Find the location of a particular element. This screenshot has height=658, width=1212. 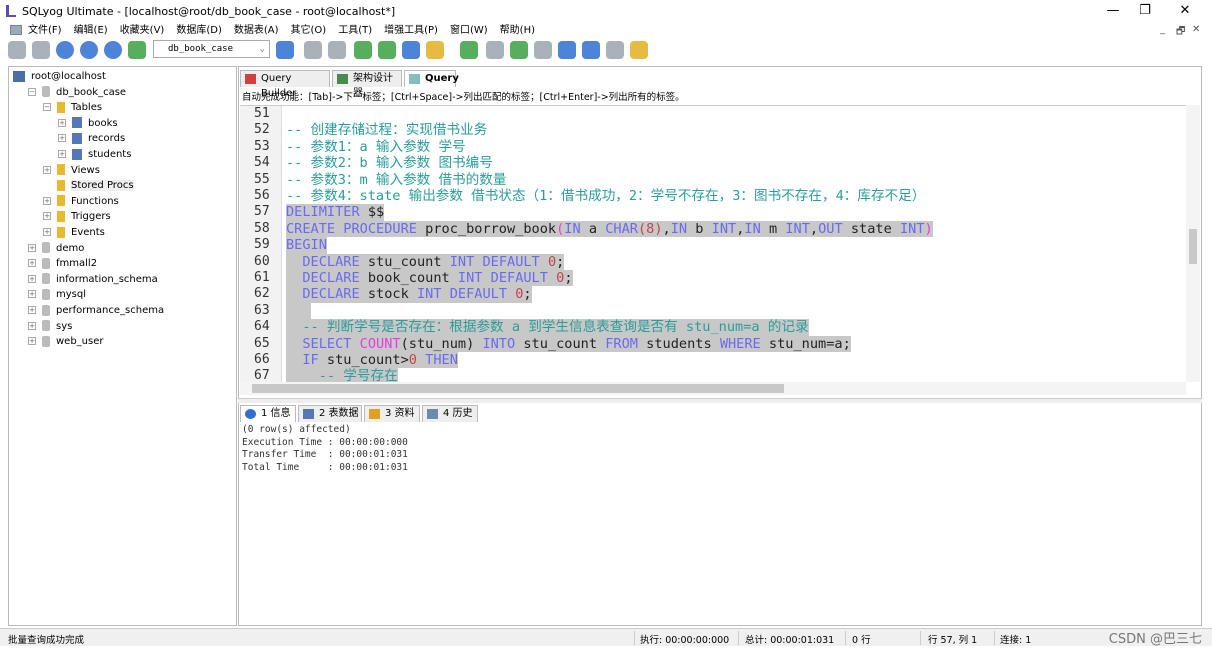

tree-item-sys: + sys is located at coordinates (50, 326).